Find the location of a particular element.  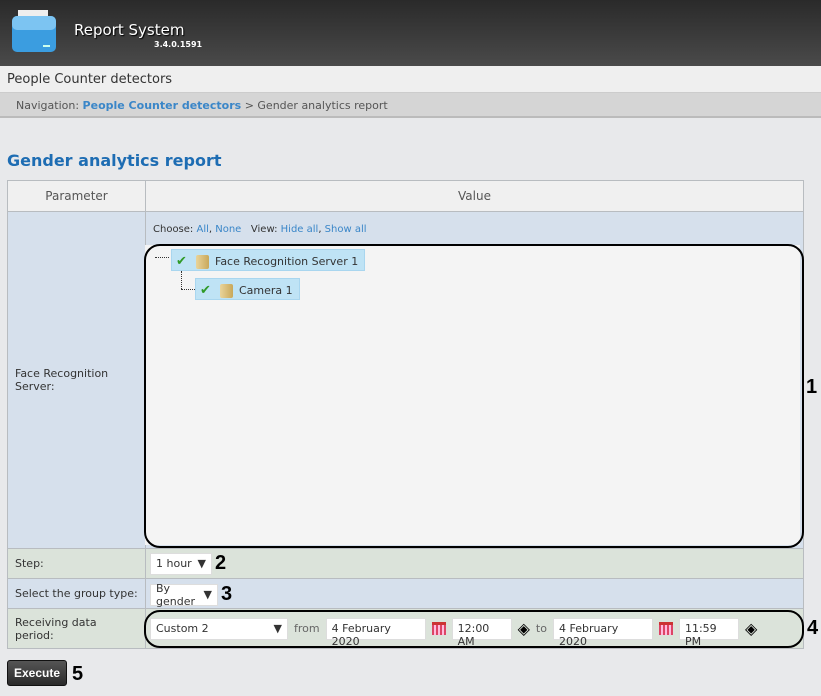

group-type-value: By gender is located at coordinates (175, 594).